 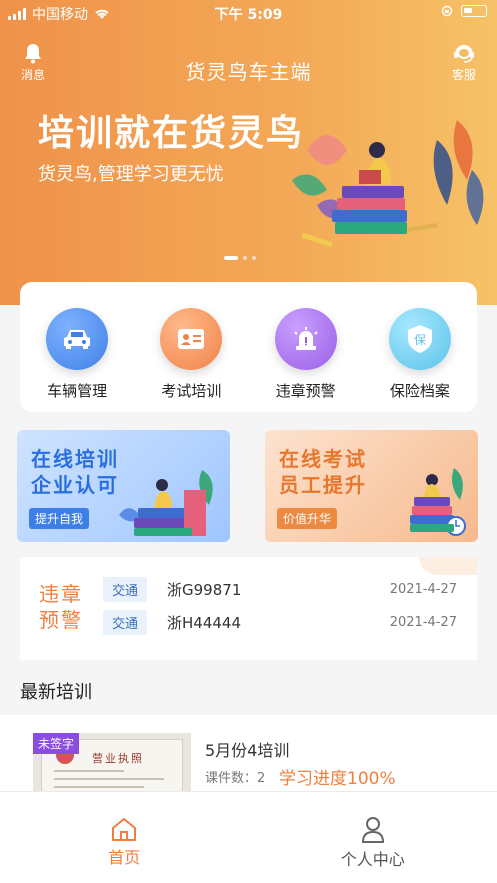 I want to click on tab-profile-label: 个人中心, so click(x=372, y=859).